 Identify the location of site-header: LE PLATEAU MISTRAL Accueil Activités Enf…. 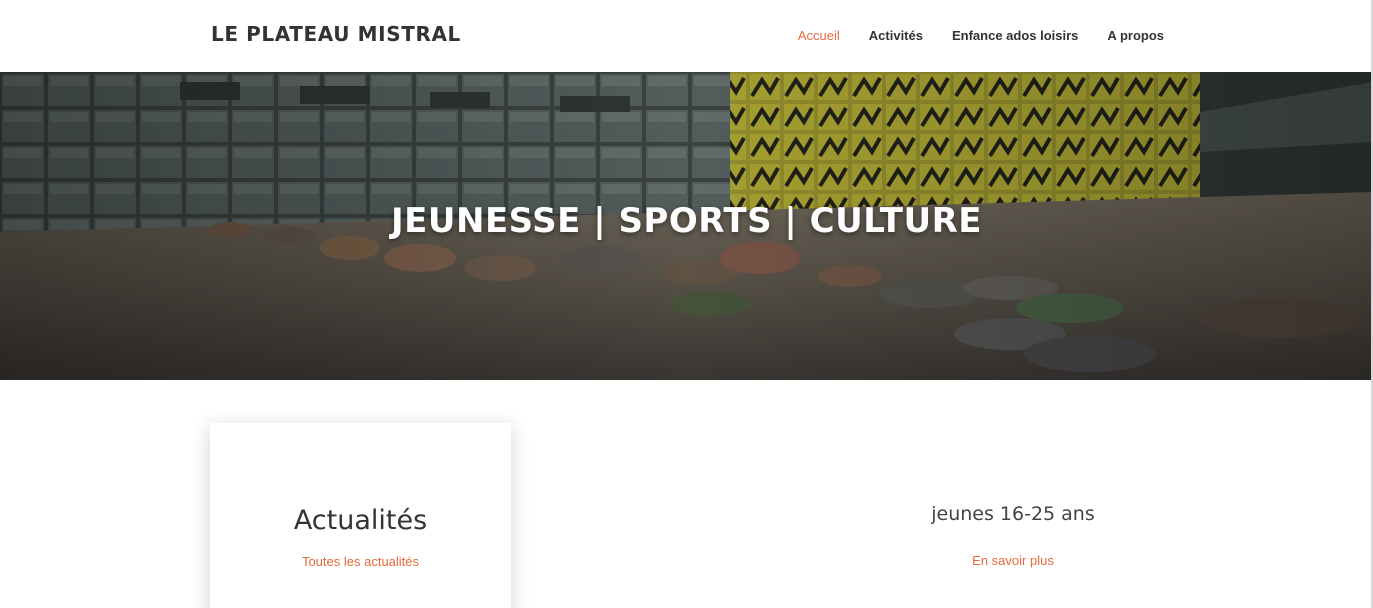
(686, 36).